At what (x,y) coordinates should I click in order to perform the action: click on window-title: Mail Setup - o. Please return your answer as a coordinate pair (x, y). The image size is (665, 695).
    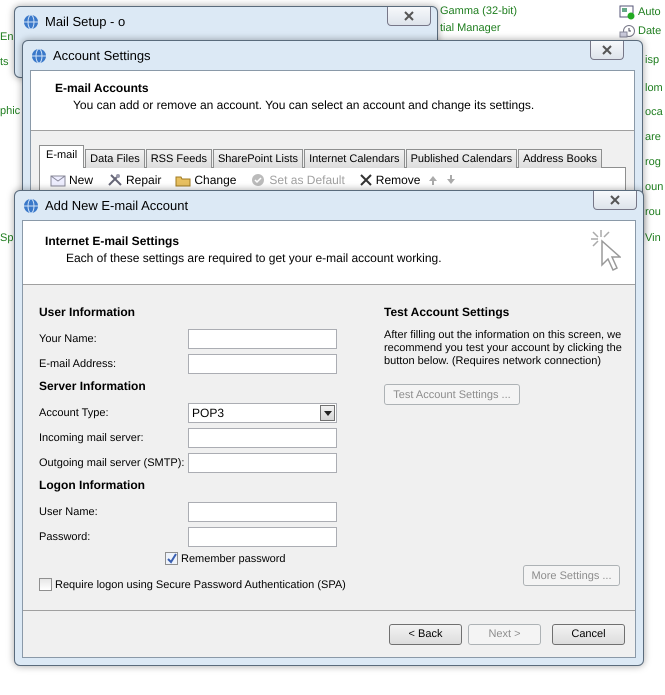
    Looking at the image, I should click on (85, 21).